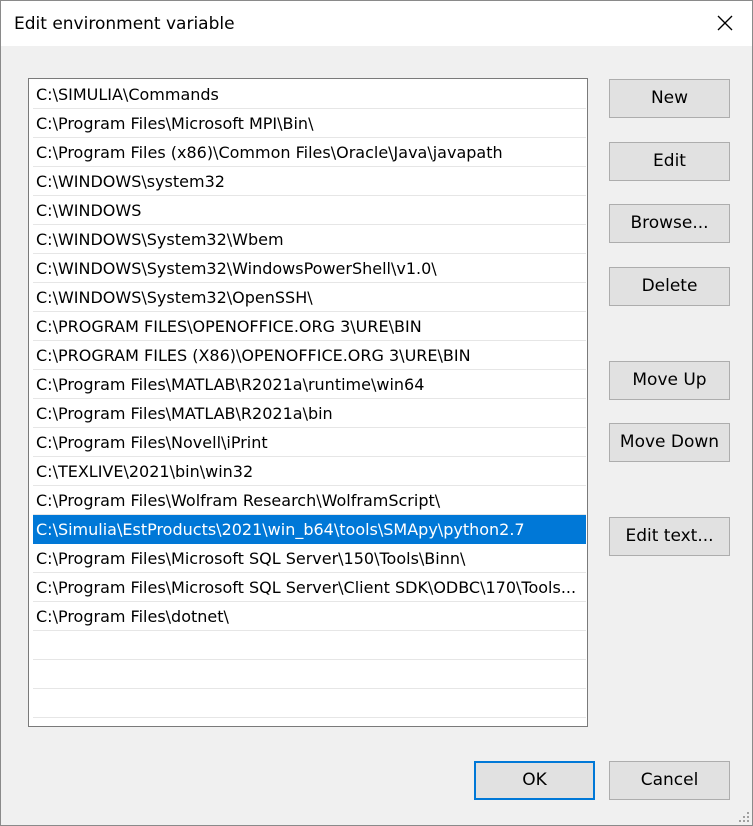 The width and height of the screenshot is (753, 826). Describe the element at coordinates (309, 181) in the screenshot. I see `path-list-item: C:\WINDOWS\system32` at that location.